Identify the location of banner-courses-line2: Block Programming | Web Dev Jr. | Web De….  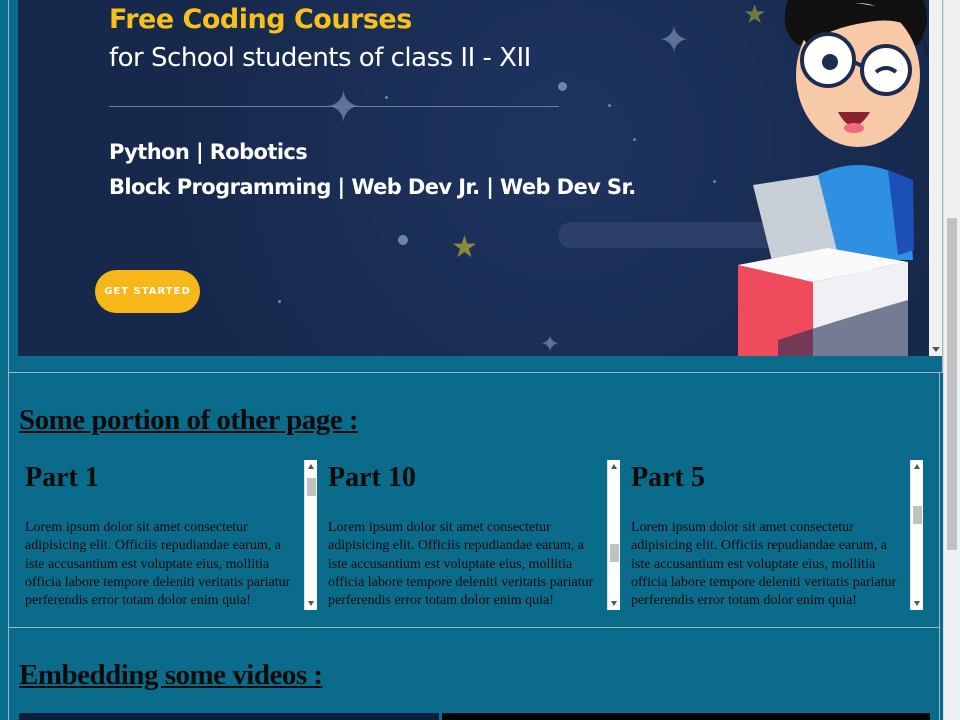
(372, 187).